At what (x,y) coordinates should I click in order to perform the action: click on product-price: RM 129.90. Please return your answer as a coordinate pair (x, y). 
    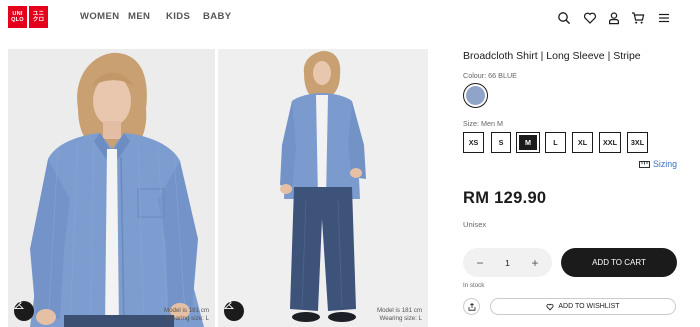
    Looking at the image, I should click on (505, 198).